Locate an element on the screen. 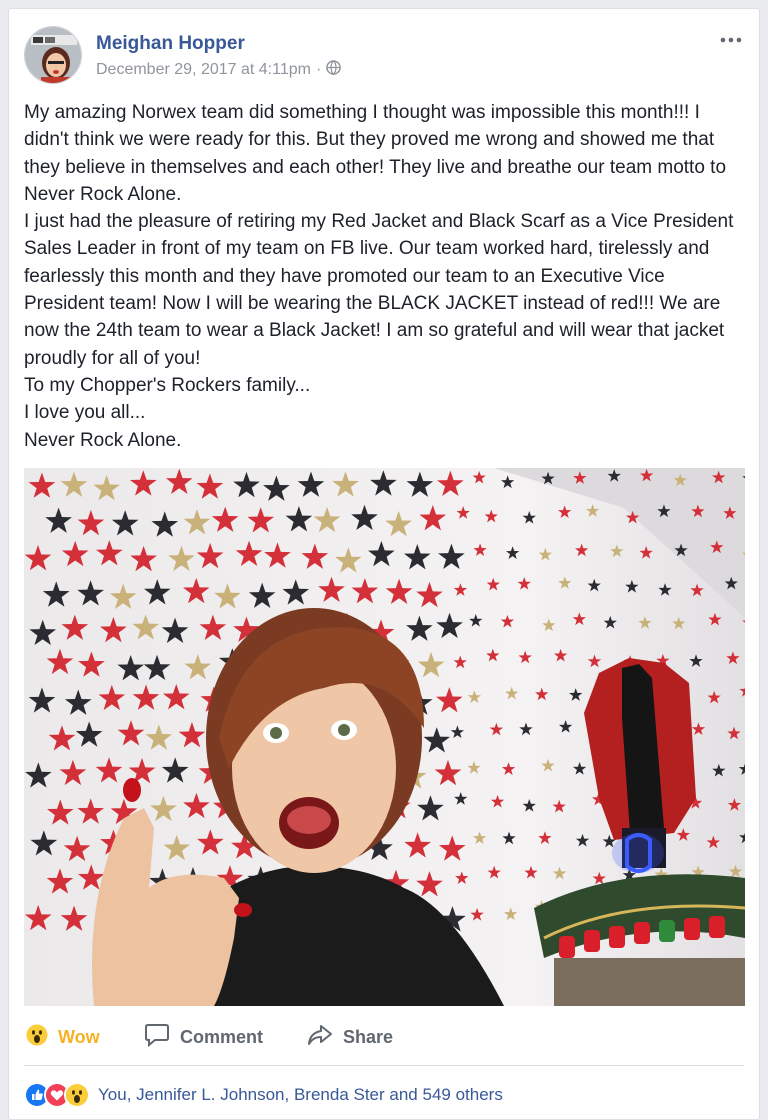 This screenshot has width=768, height=1120. post-paragraph: Never Rock Alone. is located at coordinates (103, 440).